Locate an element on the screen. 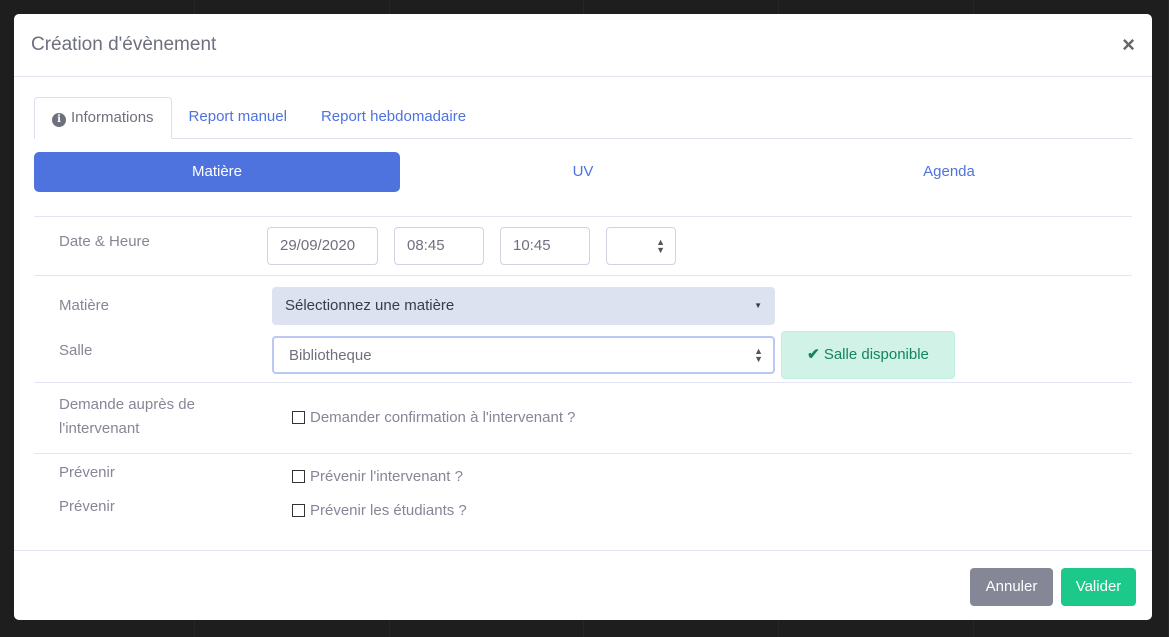  salle-value: Bibliotheque is located at coordinates (330, 355).